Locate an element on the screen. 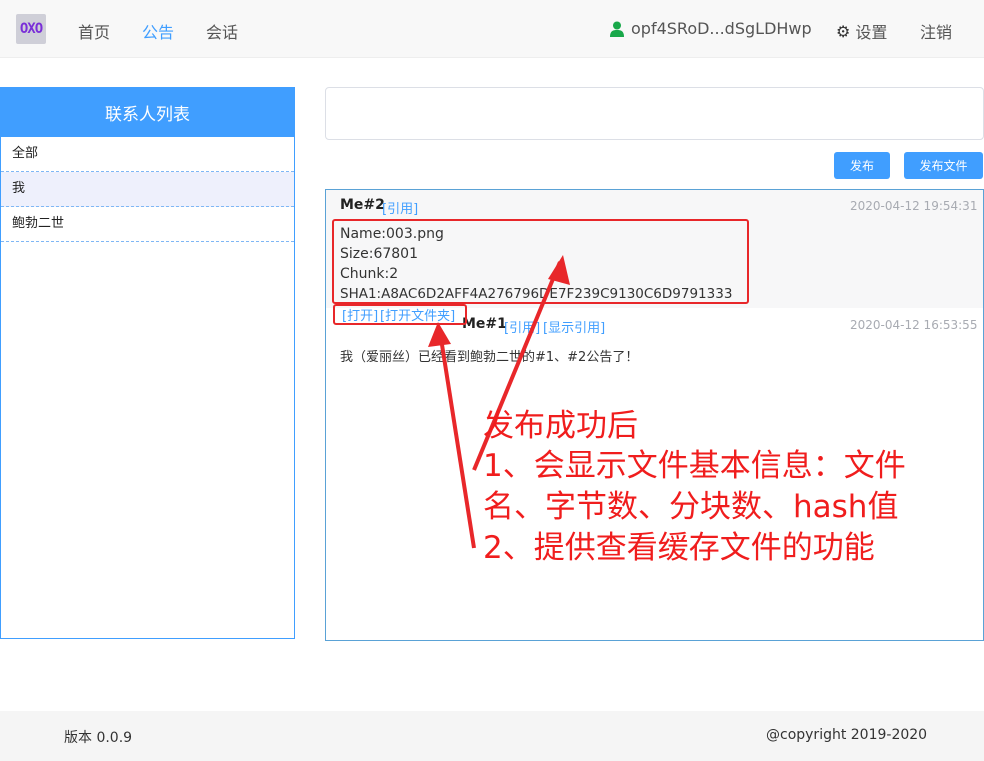 The image size is (984, 761). user-id: opf4SRoD...dSgLDHwp is located at coordinates (721, 28).